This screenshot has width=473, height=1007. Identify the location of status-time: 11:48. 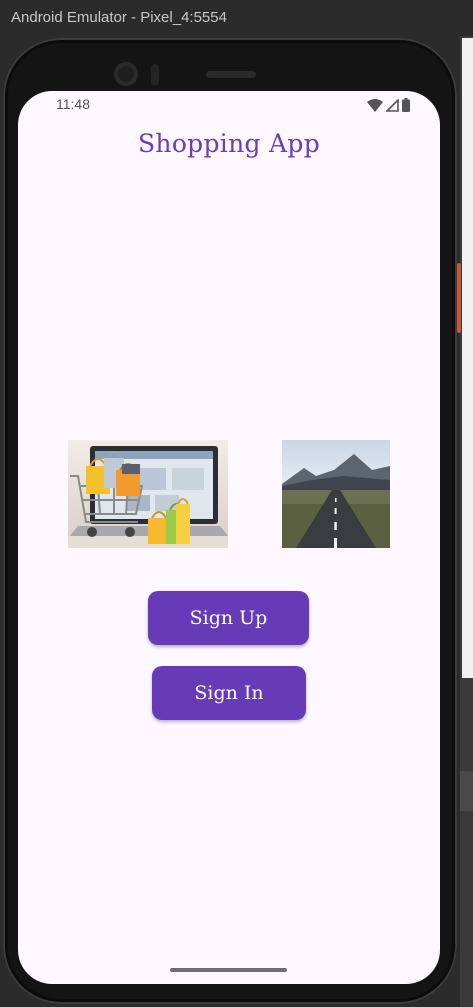
(73, 104).